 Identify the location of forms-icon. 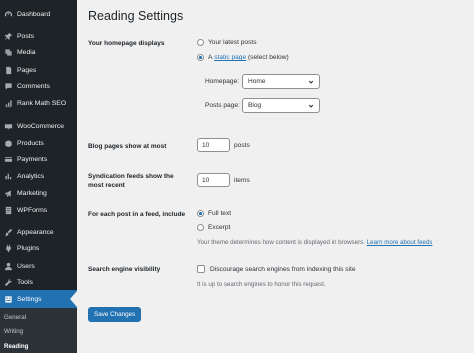
(8, 210).